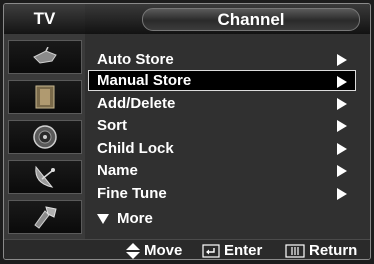 Image resolution: width=374 pixels, height=264 pixels. Describe the element at coordinates (133, 250) in the screenshot. I see `move-updown-icon` at that location.